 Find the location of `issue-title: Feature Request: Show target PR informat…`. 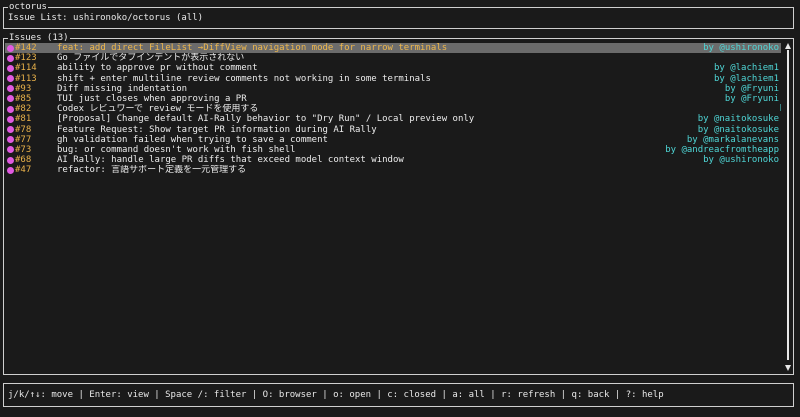

issue-title: Feature Request: Show target PR informat… is located at coordinates (217, 129).